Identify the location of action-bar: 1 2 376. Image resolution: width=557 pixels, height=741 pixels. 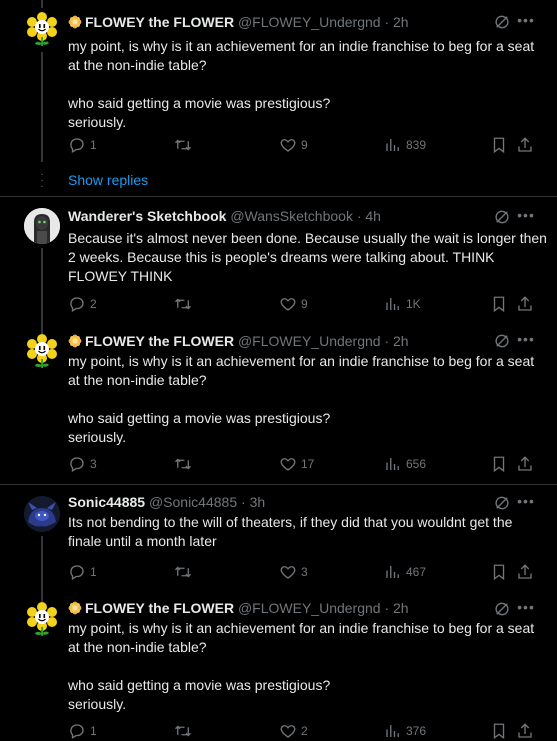
(303, 730).